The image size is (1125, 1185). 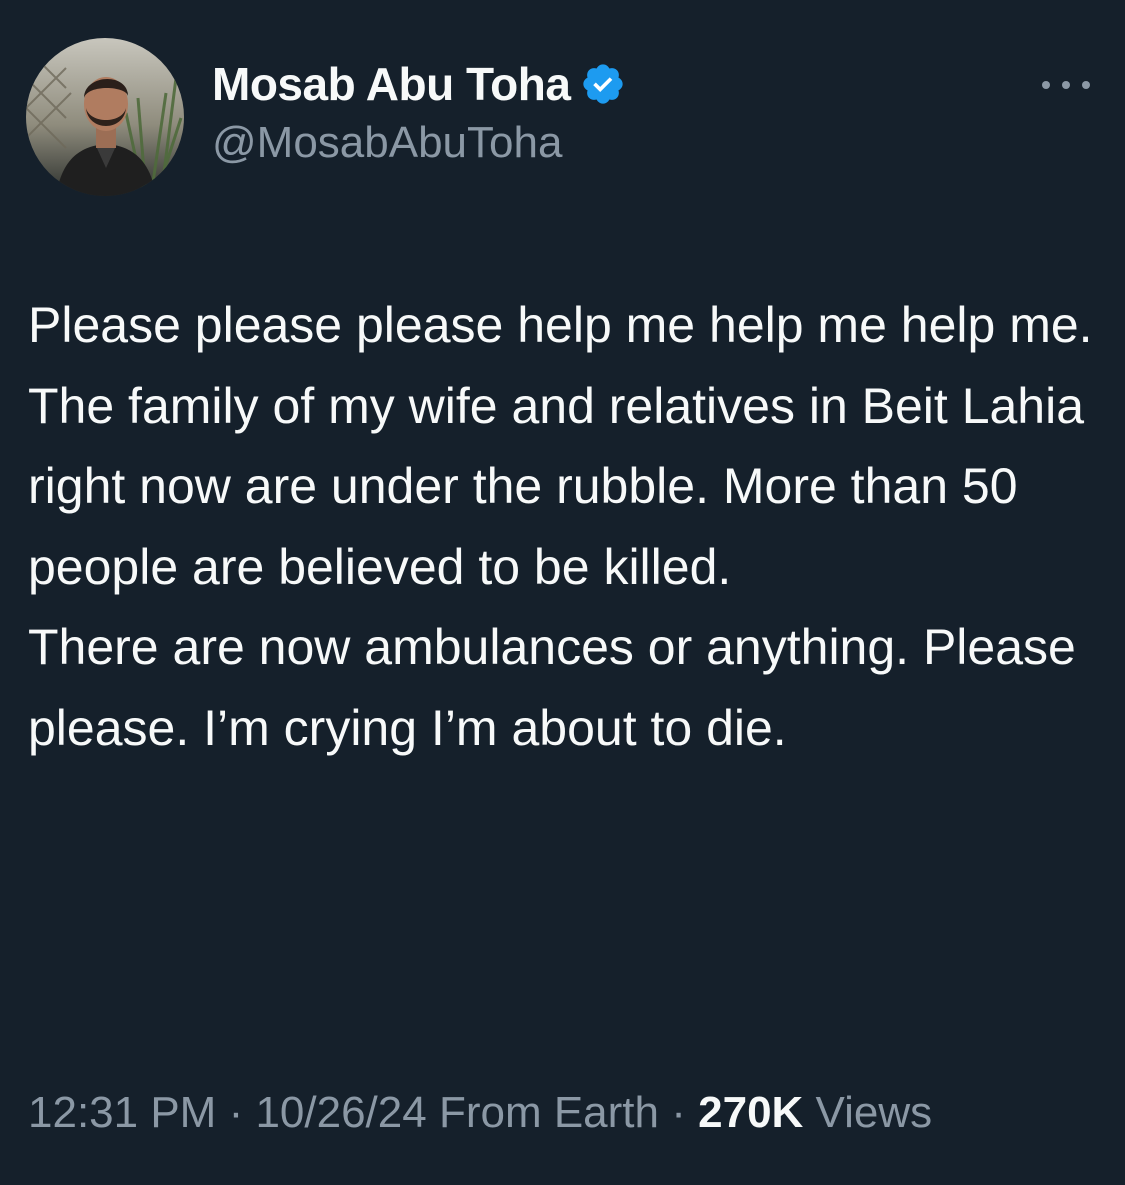 What do you see at coordinates (603, 84) in the screenshot?
I see `verified-badge-icon` at bounding box center [603, 84].